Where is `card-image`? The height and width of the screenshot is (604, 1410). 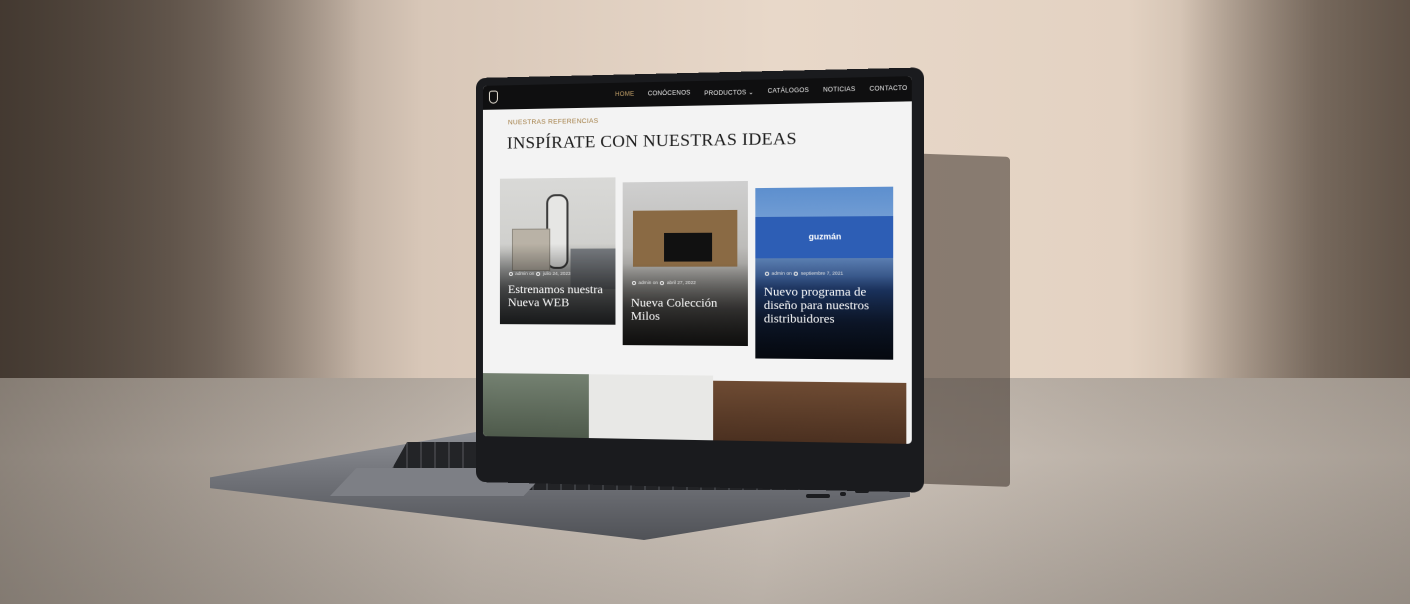
card-image is located at coordinates (688, 247).